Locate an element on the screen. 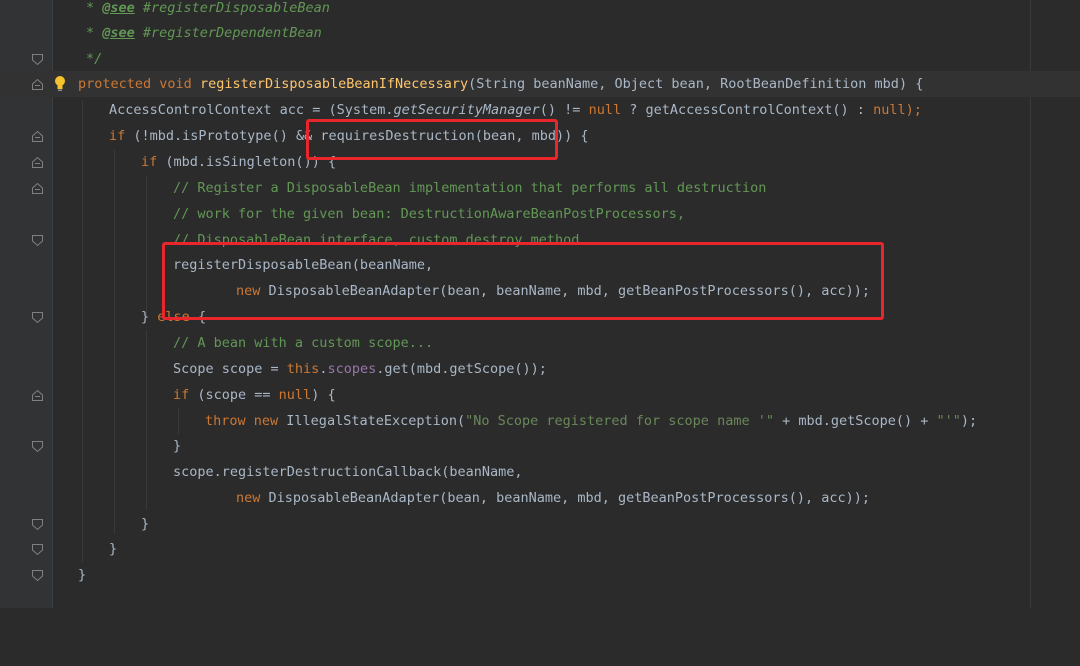  code-line: if (mbd.isSingleton()) { is located at coordinates (540, 162).